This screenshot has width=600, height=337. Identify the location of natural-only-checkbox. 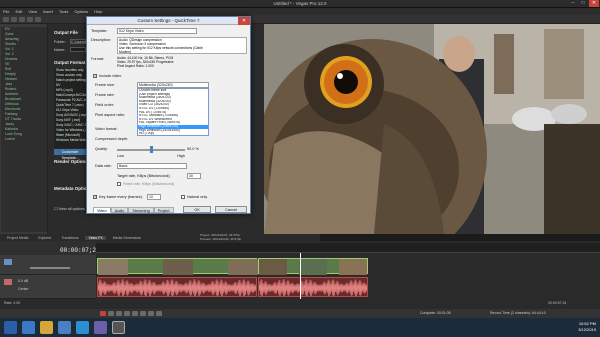
(183, 197).